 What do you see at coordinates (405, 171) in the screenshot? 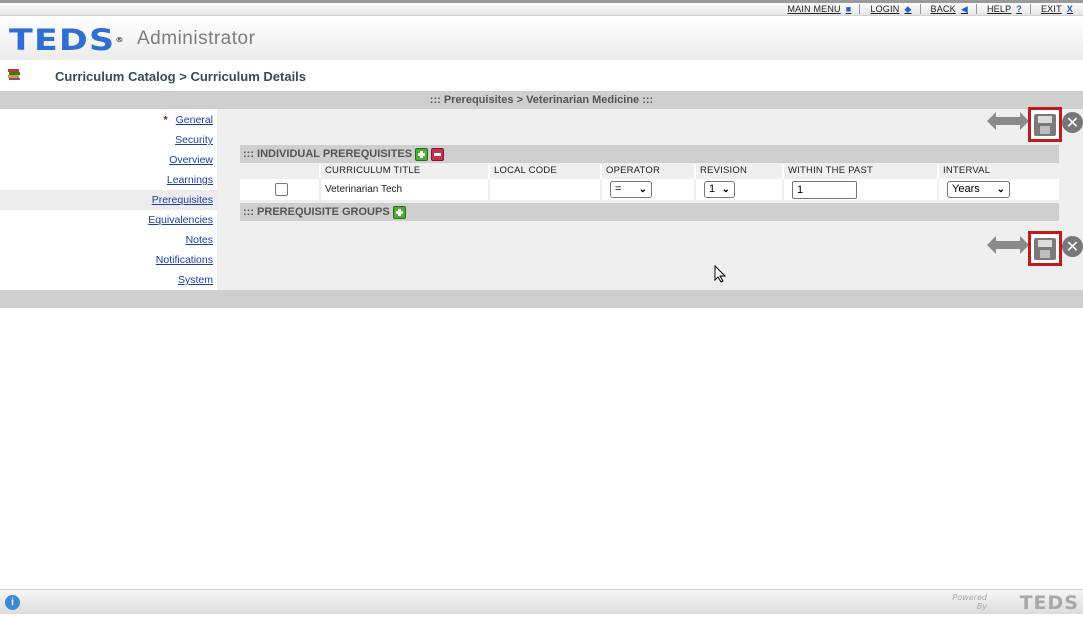
I see `column-header: CURRICULUM TITLE` at bounding box center [405, 171].